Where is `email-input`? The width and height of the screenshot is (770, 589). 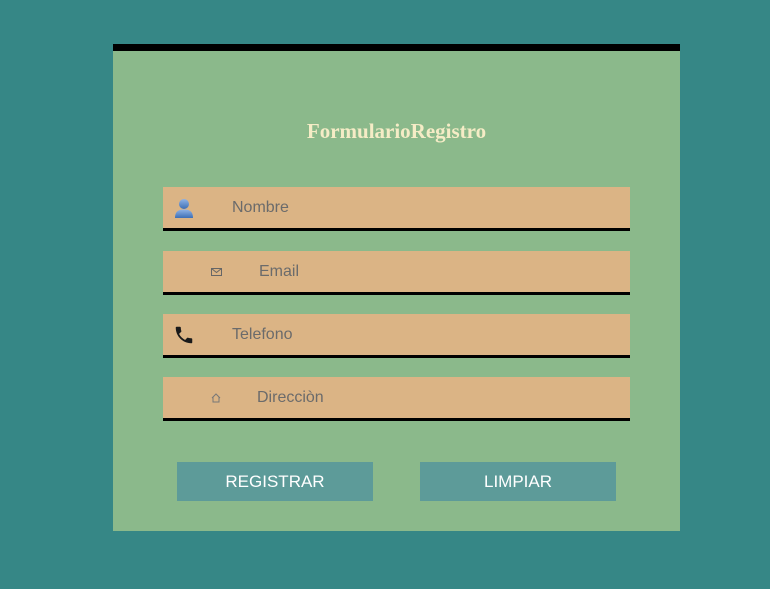 email-input is located at coordinates (449, 271).